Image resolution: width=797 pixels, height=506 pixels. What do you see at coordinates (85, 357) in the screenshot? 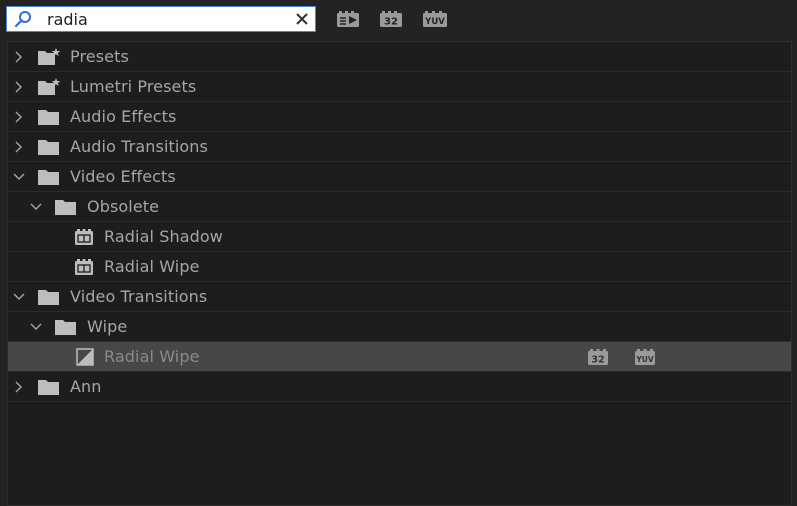
I see `transition-icon` at bounding box center [85, 357].